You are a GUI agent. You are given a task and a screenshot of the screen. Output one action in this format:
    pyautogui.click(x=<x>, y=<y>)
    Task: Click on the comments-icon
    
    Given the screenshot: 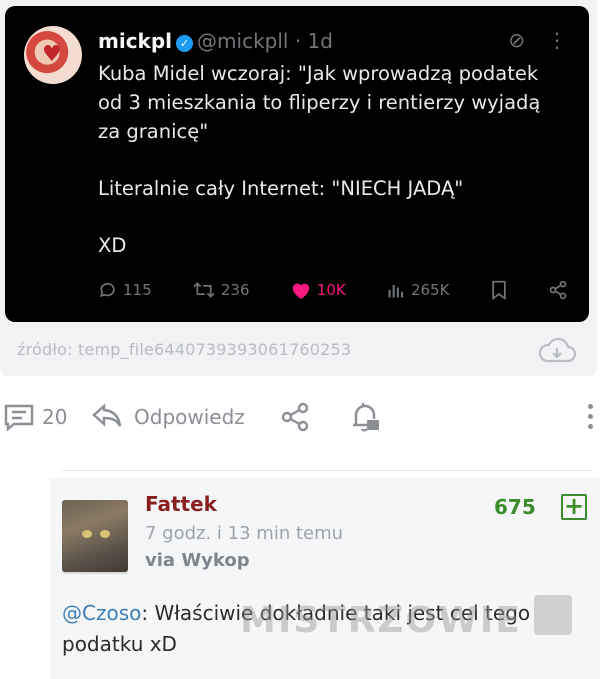 What is the action you would take?
    pyautogui.click(x=19, y=418)
    